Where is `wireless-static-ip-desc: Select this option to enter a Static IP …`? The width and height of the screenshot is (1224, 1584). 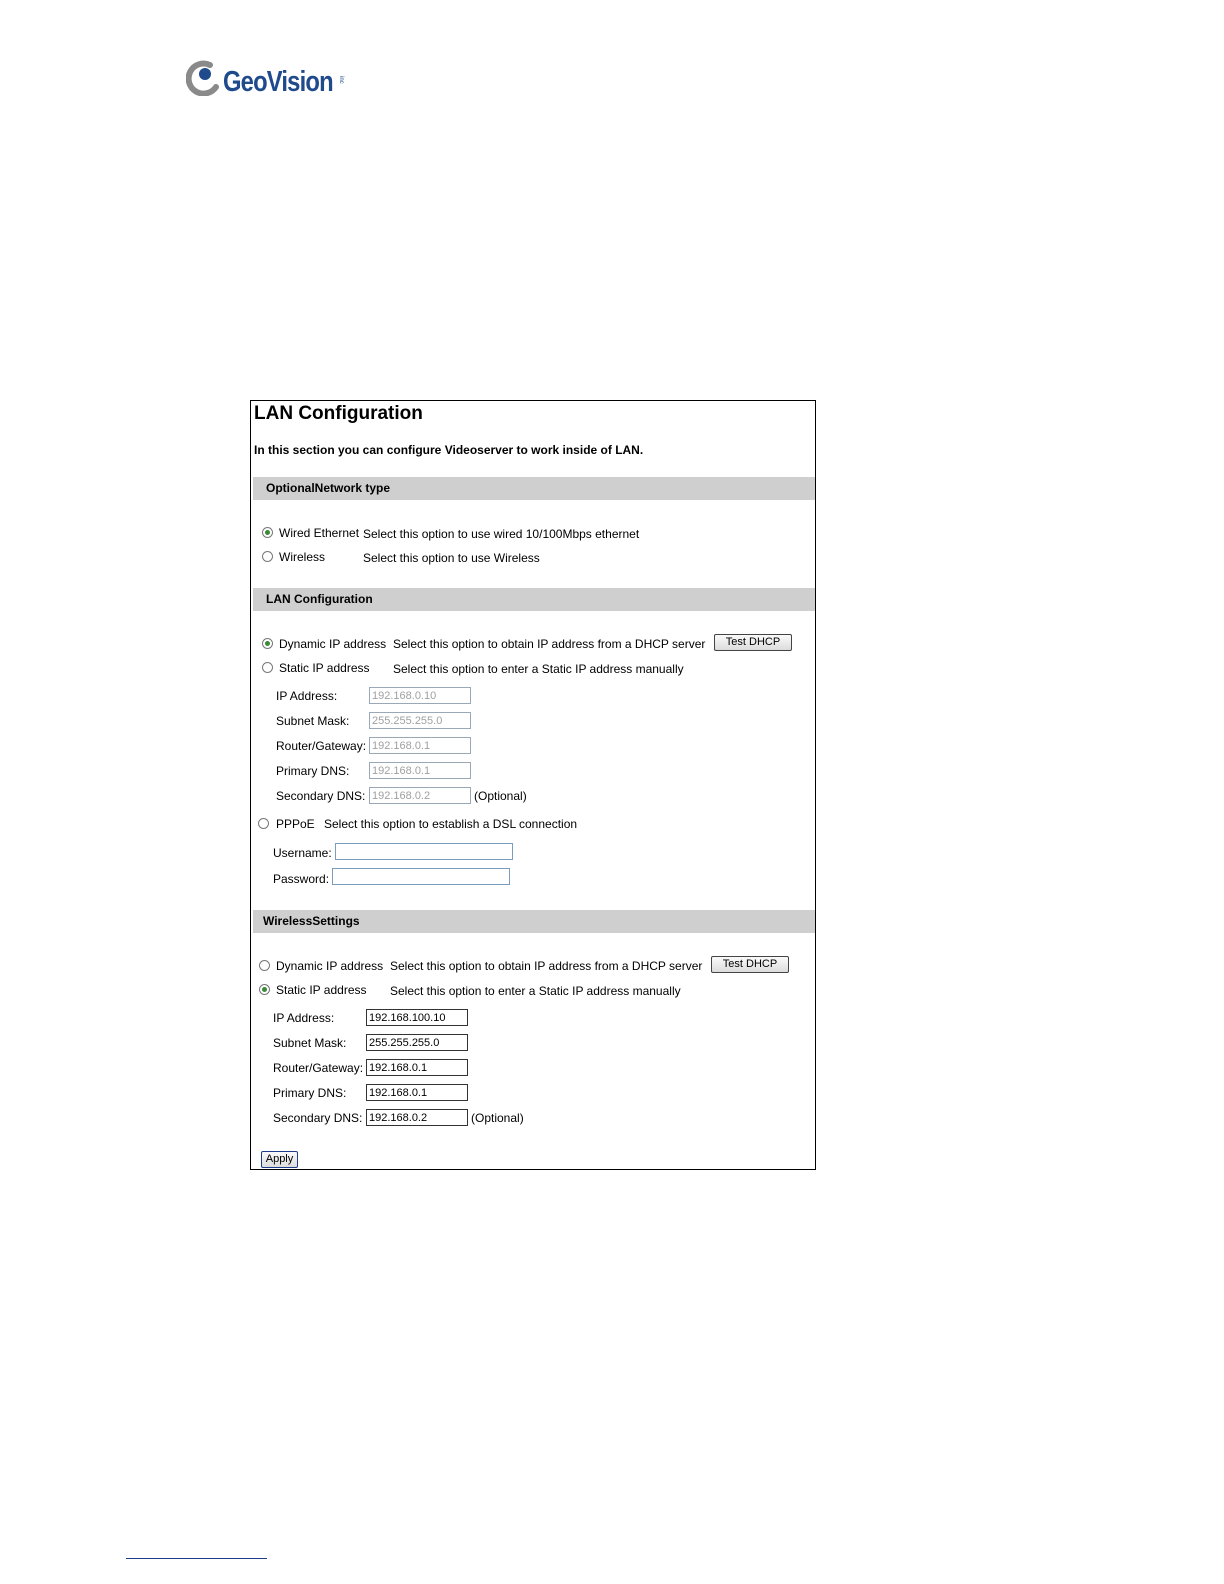 wireless-static-ip-desc: Select this option to enter a Static IP … is located at coordinates (535, 991).